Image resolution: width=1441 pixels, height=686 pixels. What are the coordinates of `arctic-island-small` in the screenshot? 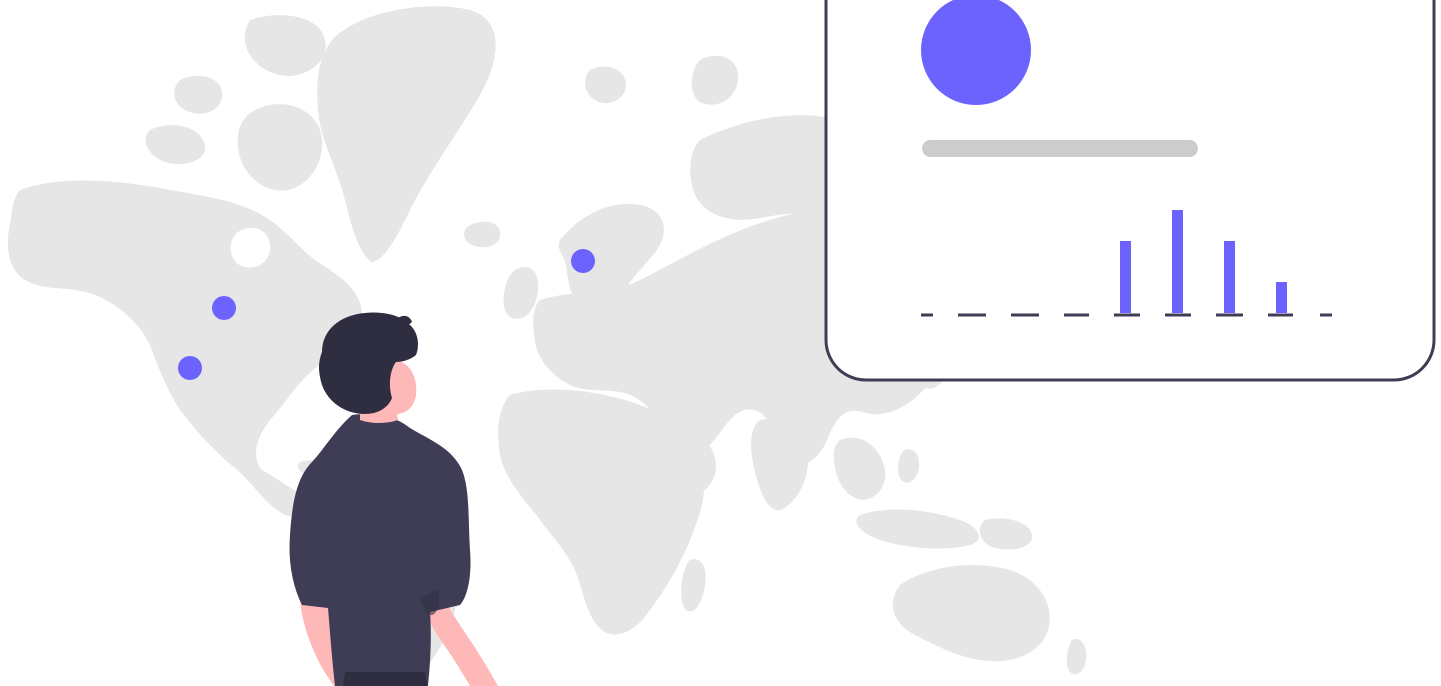 It's located at (198, 94).